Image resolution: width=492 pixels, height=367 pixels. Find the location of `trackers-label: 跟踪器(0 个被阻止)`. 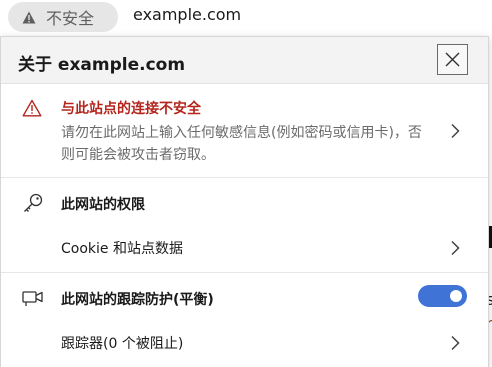

trackers-label: 跟踪器(0 个被阻止) is located at coordinates (122, 344).